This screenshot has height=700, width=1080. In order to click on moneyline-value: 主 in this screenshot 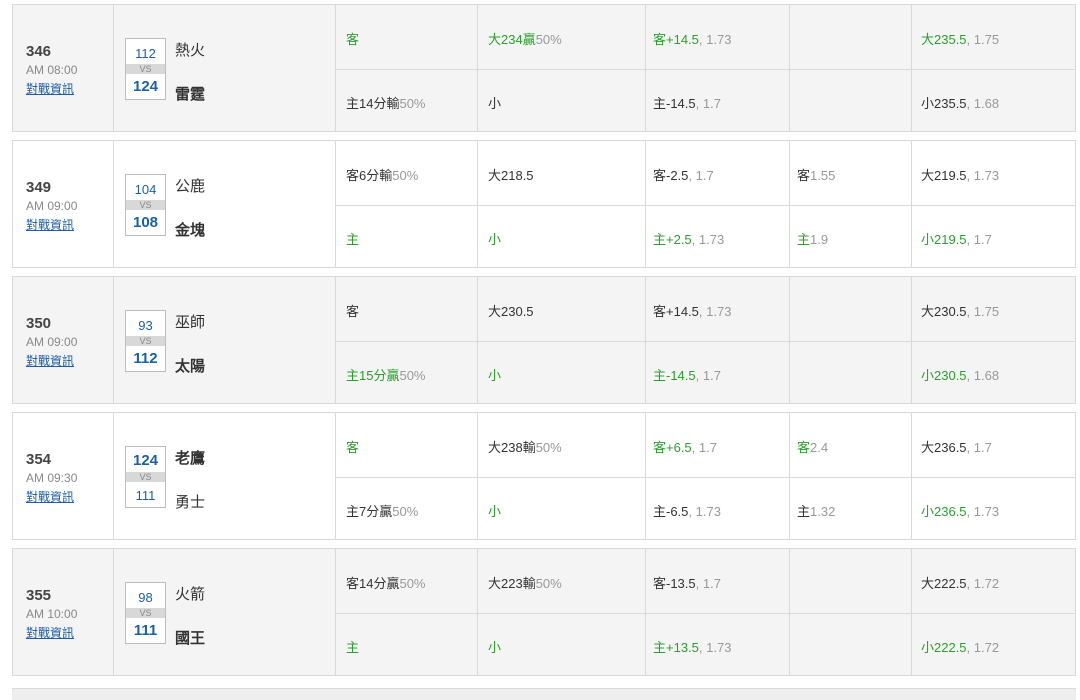, I will do `click(804, 239)`.